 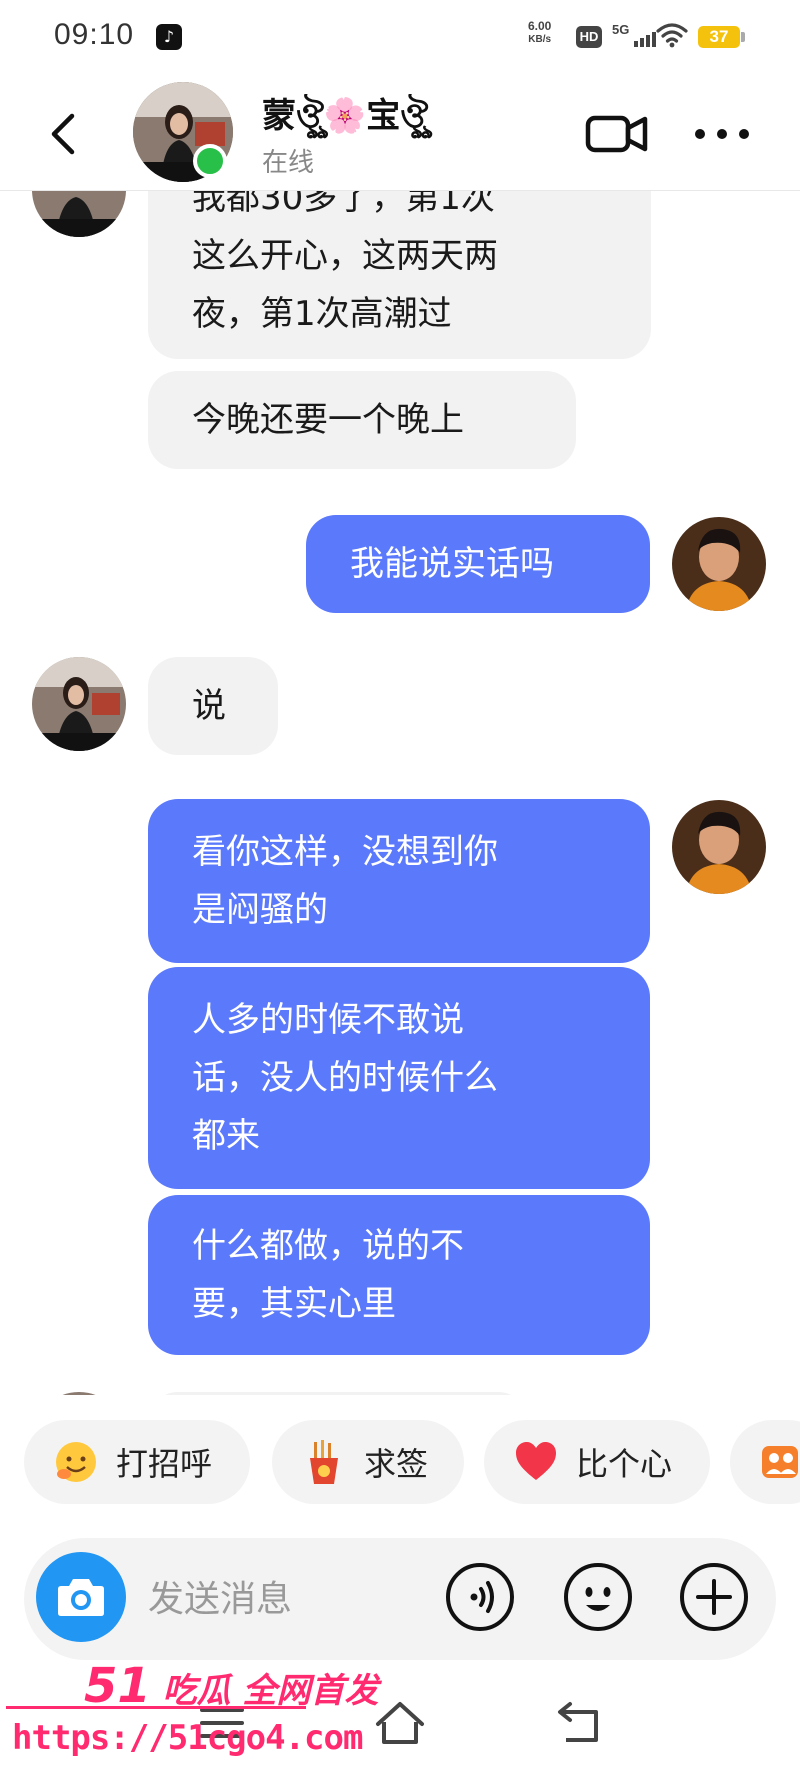 I want to click on battery-level: 37, so click(x=719, y=37).